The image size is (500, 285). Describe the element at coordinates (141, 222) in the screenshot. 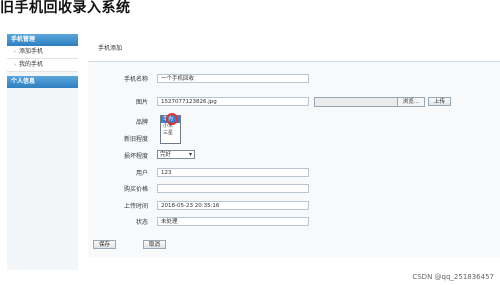

I see `status-label: 状态` at that location.